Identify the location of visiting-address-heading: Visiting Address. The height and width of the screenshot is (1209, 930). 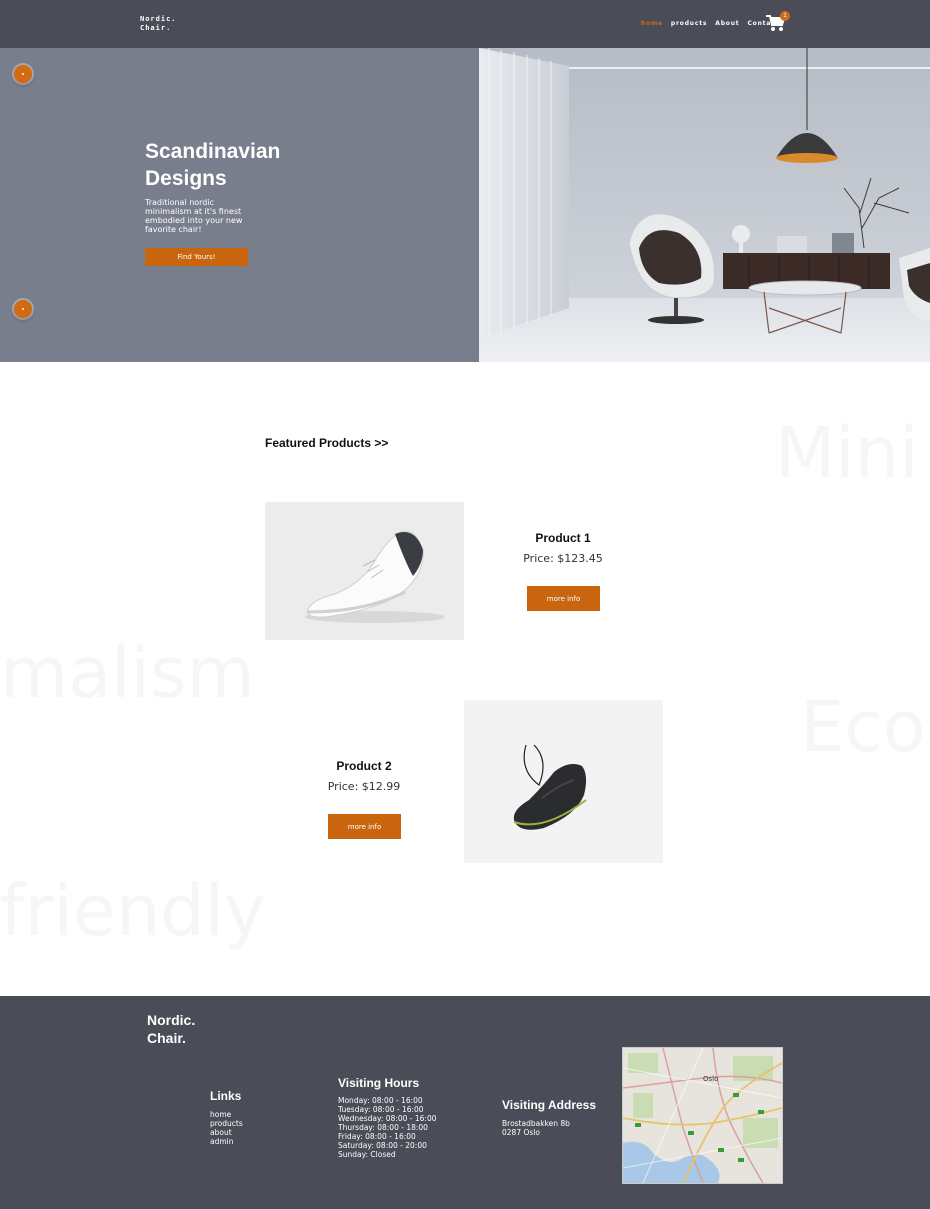
(549, 1105).